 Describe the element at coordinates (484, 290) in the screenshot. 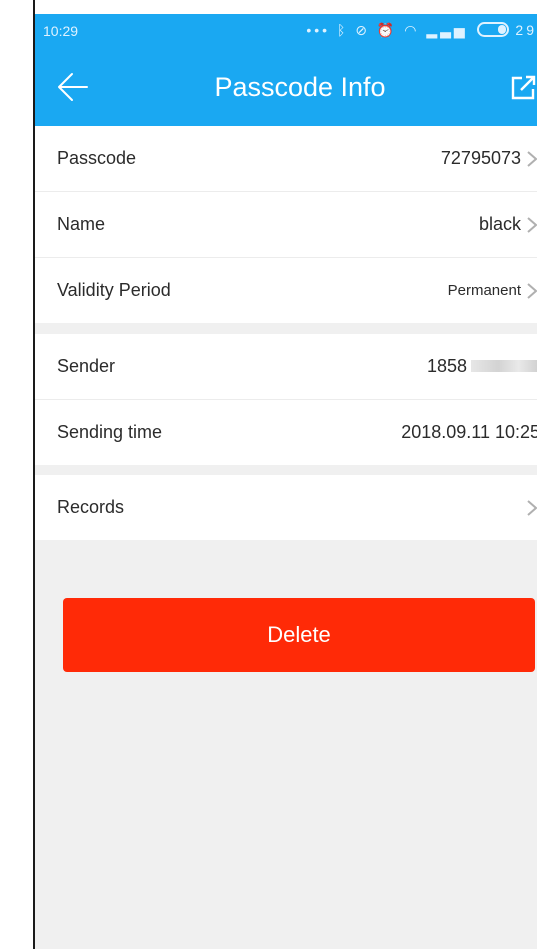

I see `validity-period-value: Permanent` at that location.